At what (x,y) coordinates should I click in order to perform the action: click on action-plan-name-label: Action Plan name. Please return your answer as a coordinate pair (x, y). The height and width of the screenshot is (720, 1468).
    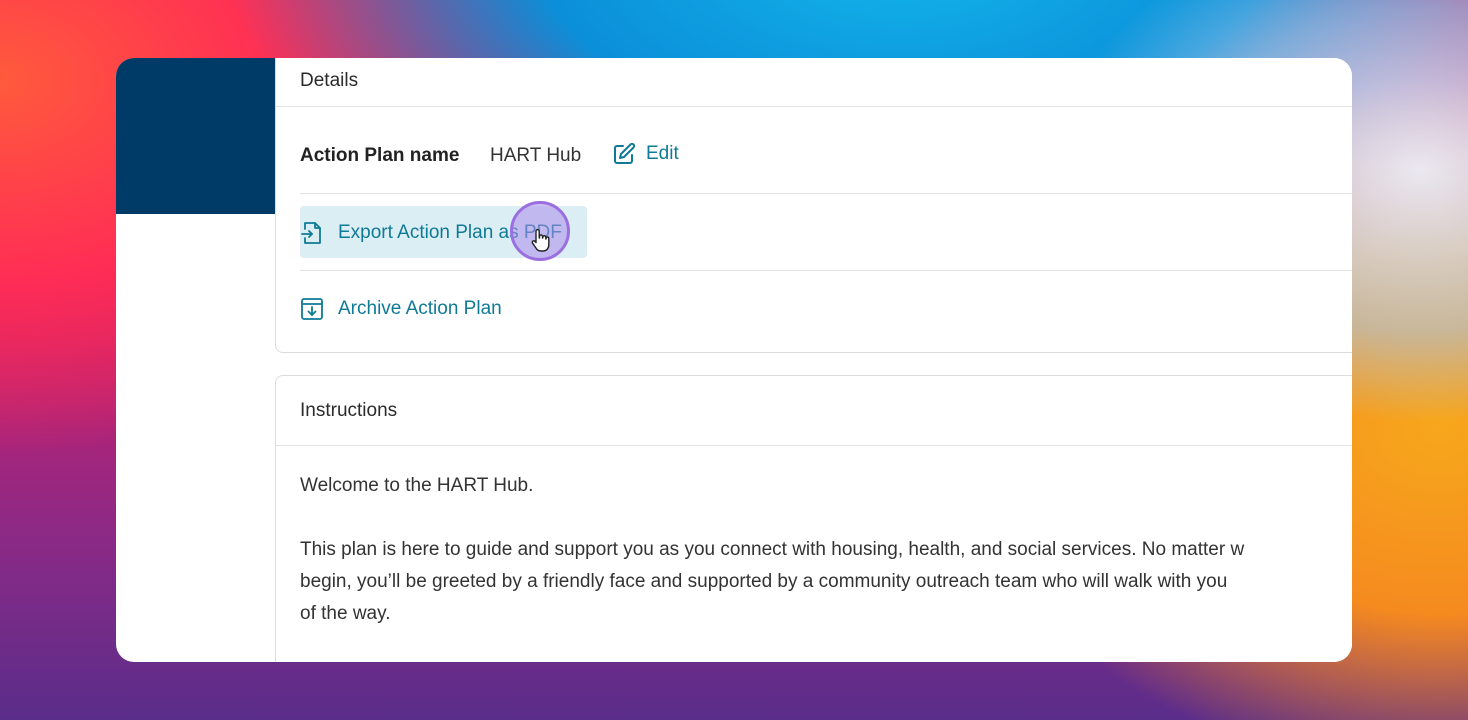
    Looking at the image, I should click on (380, 155).